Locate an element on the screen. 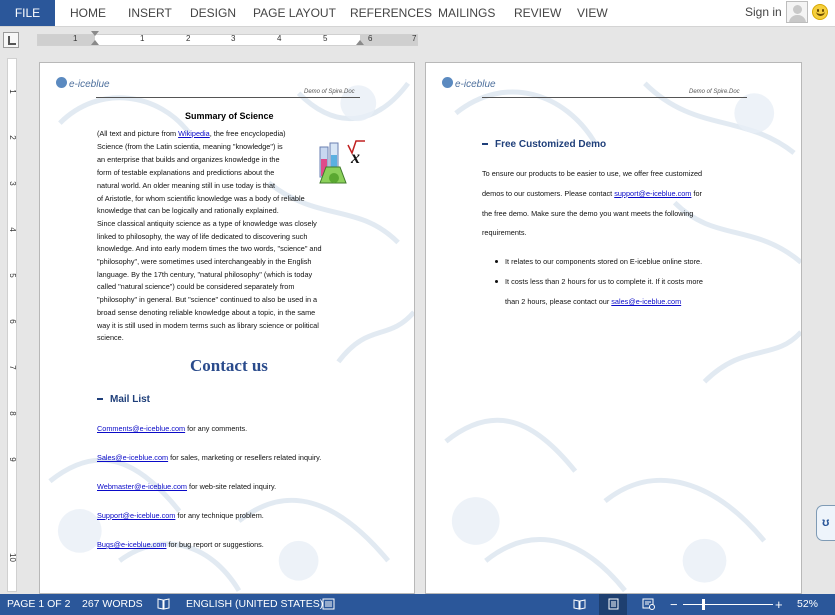  left-indent-marker is located at coordinates (95, 42).